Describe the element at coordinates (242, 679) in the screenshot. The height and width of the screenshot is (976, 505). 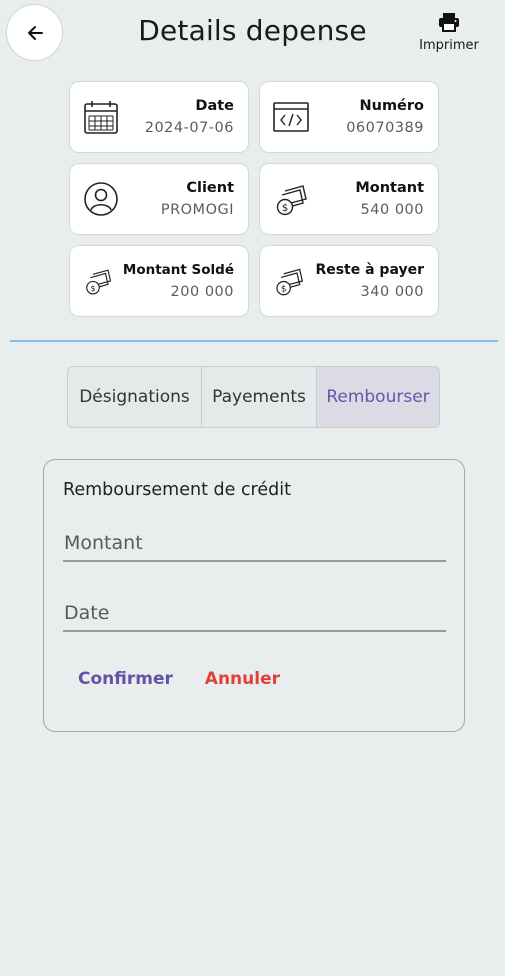
I see `cancel-button: Annuler` at that location.